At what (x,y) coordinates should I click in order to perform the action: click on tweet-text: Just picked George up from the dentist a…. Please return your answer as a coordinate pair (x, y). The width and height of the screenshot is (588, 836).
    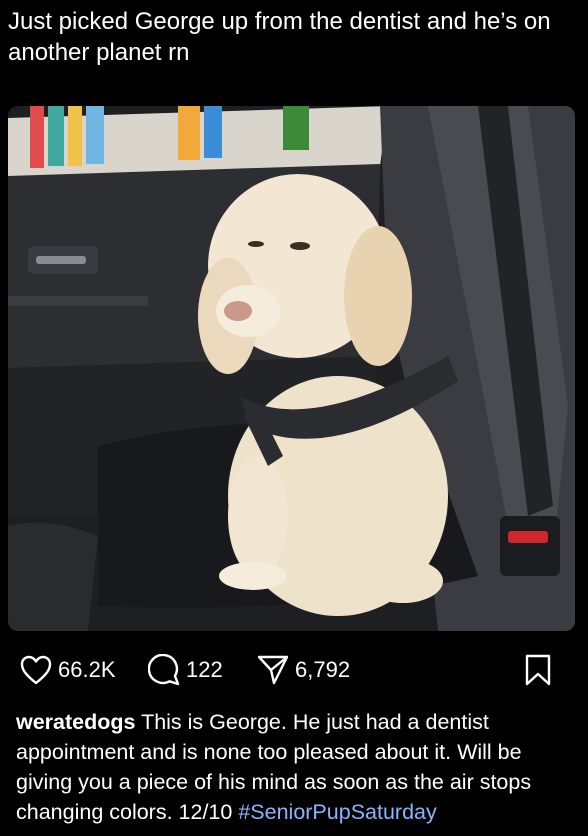
    Looking at the image, I should click on (279, 37).